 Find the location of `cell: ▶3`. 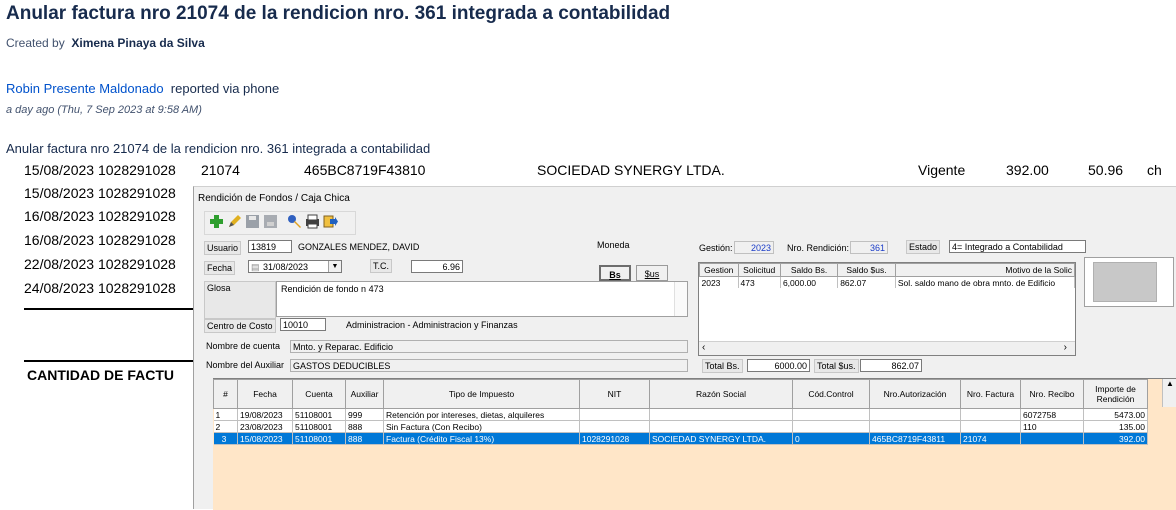

cell: ▶3 is located at coordinates (225, 438).